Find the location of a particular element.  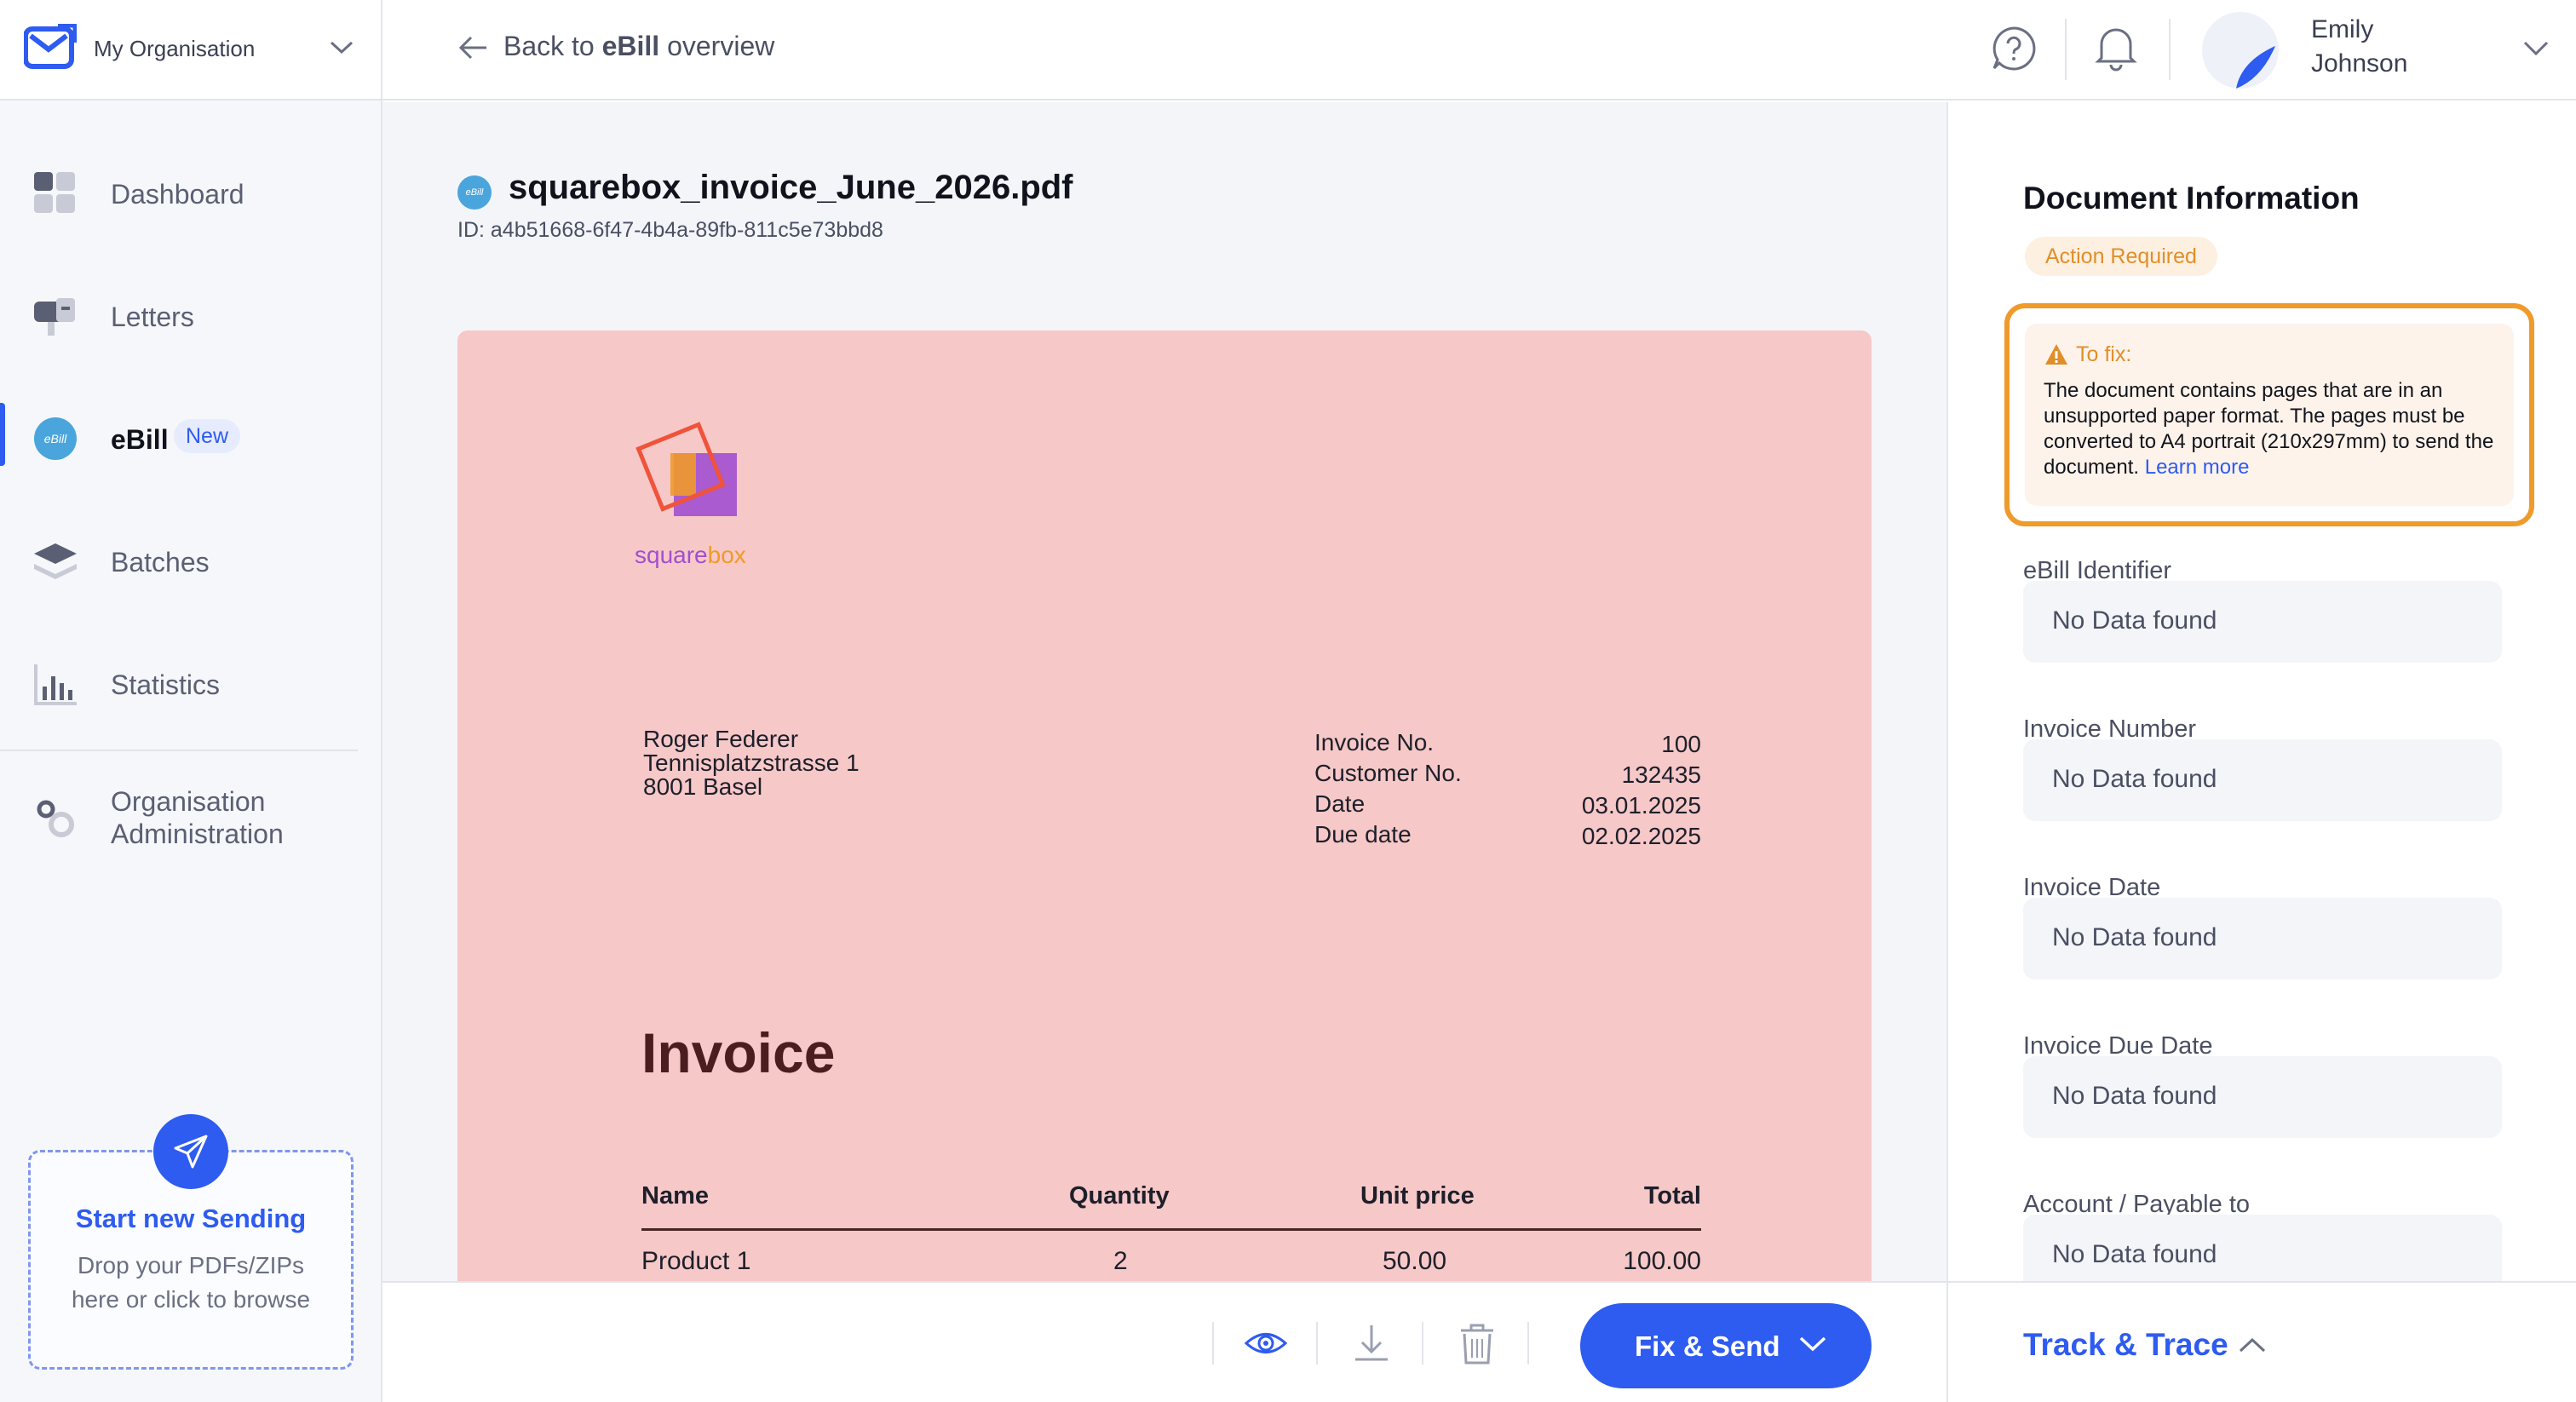

sidebar-item-label: Dashboard is located at coordinates (177, 194).